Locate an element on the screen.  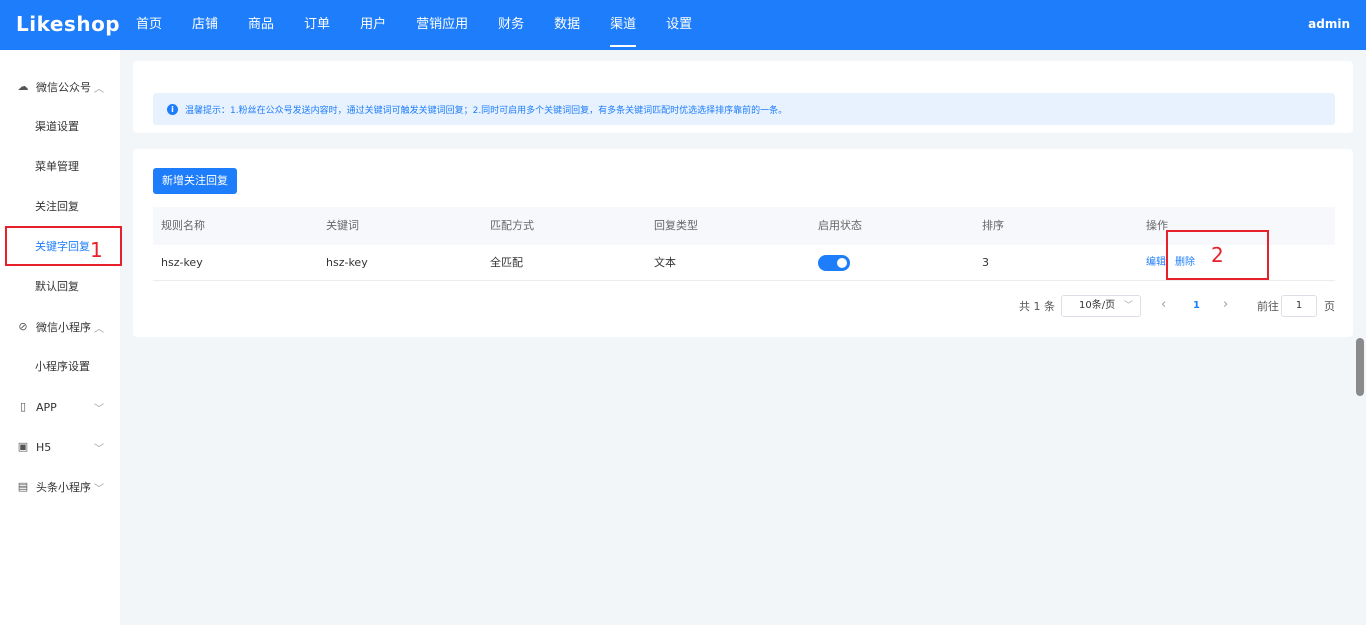
nav-data: 数据 is located at coordinates (567, 25).